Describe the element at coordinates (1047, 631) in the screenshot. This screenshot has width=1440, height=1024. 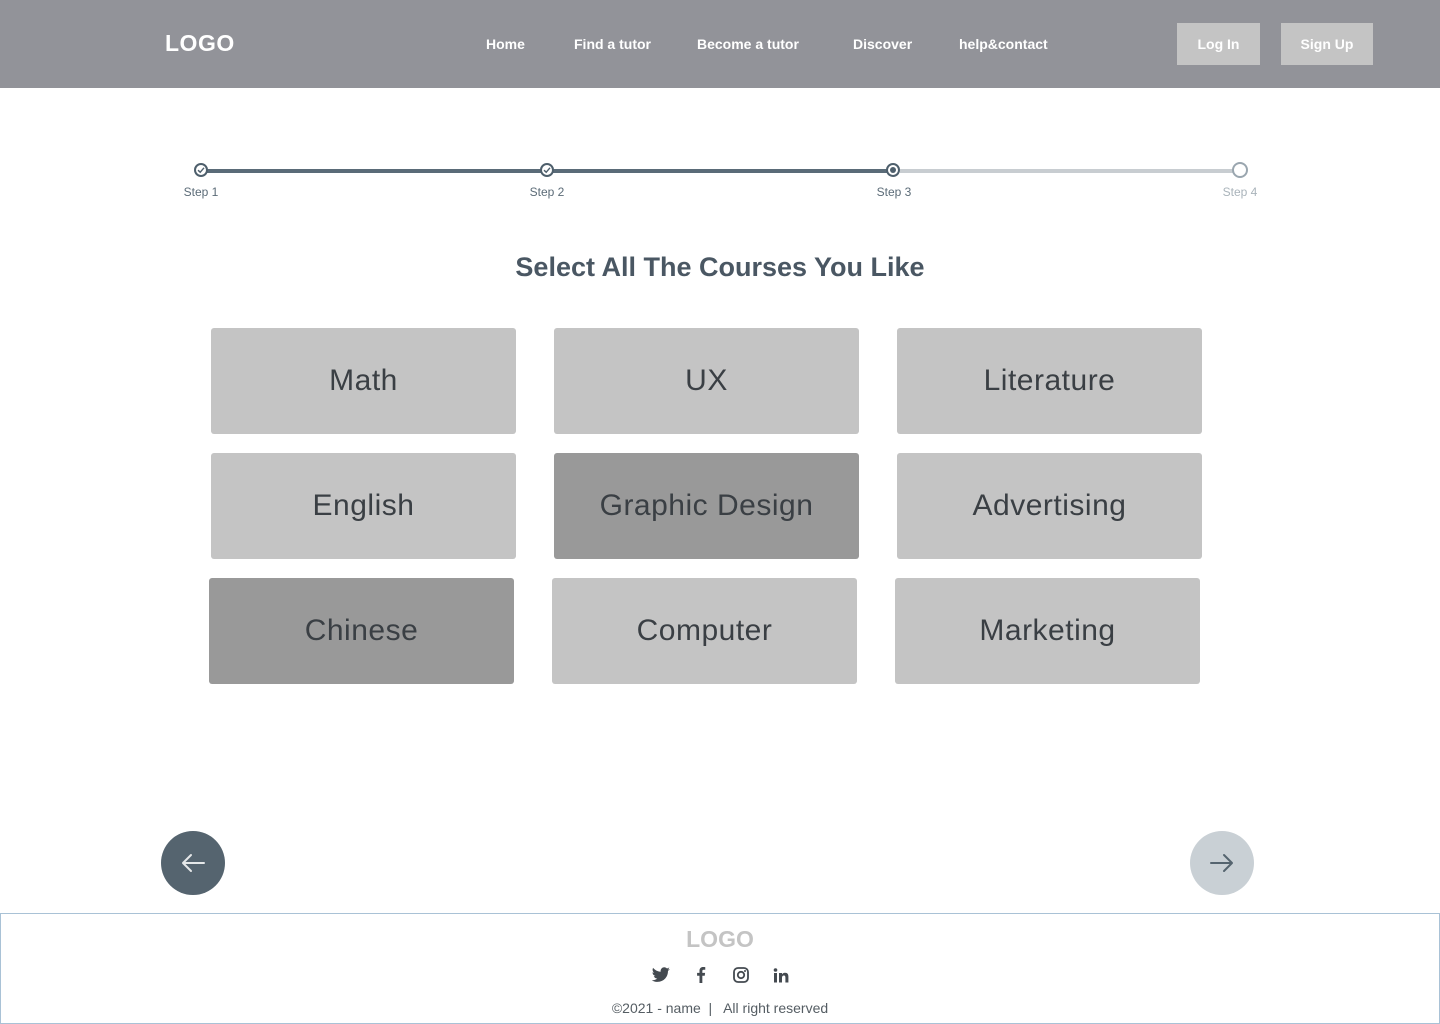
I see `course-tile-marketing: Marketing` at that location.